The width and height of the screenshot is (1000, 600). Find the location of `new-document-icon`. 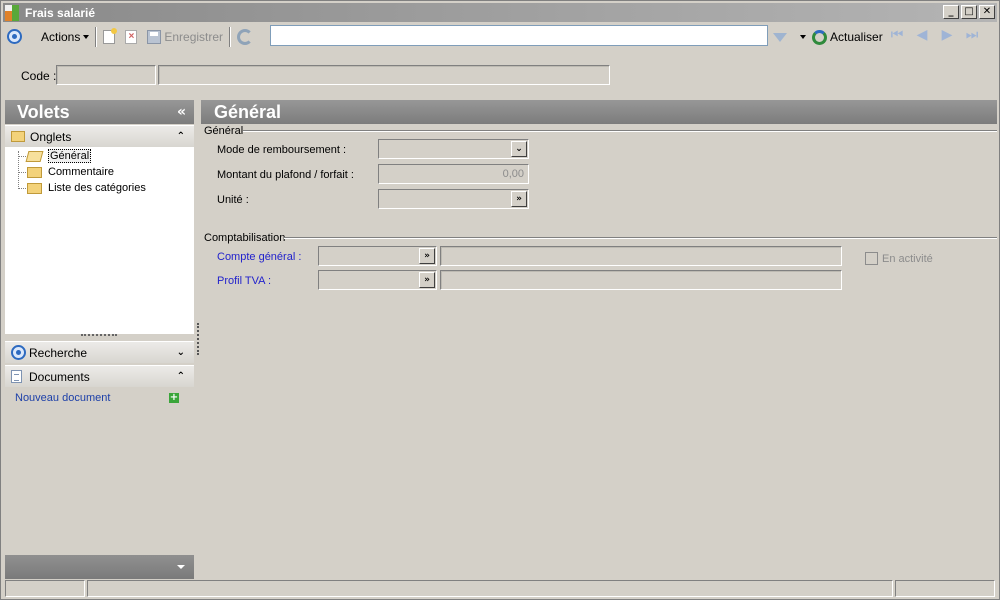

new-document-icon is located at coordinates (110, 35).